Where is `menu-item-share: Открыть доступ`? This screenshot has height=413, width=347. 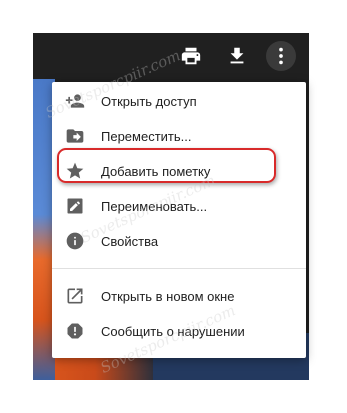
menu-item-share: Открыть доступ is located at coordinates (179, 101).